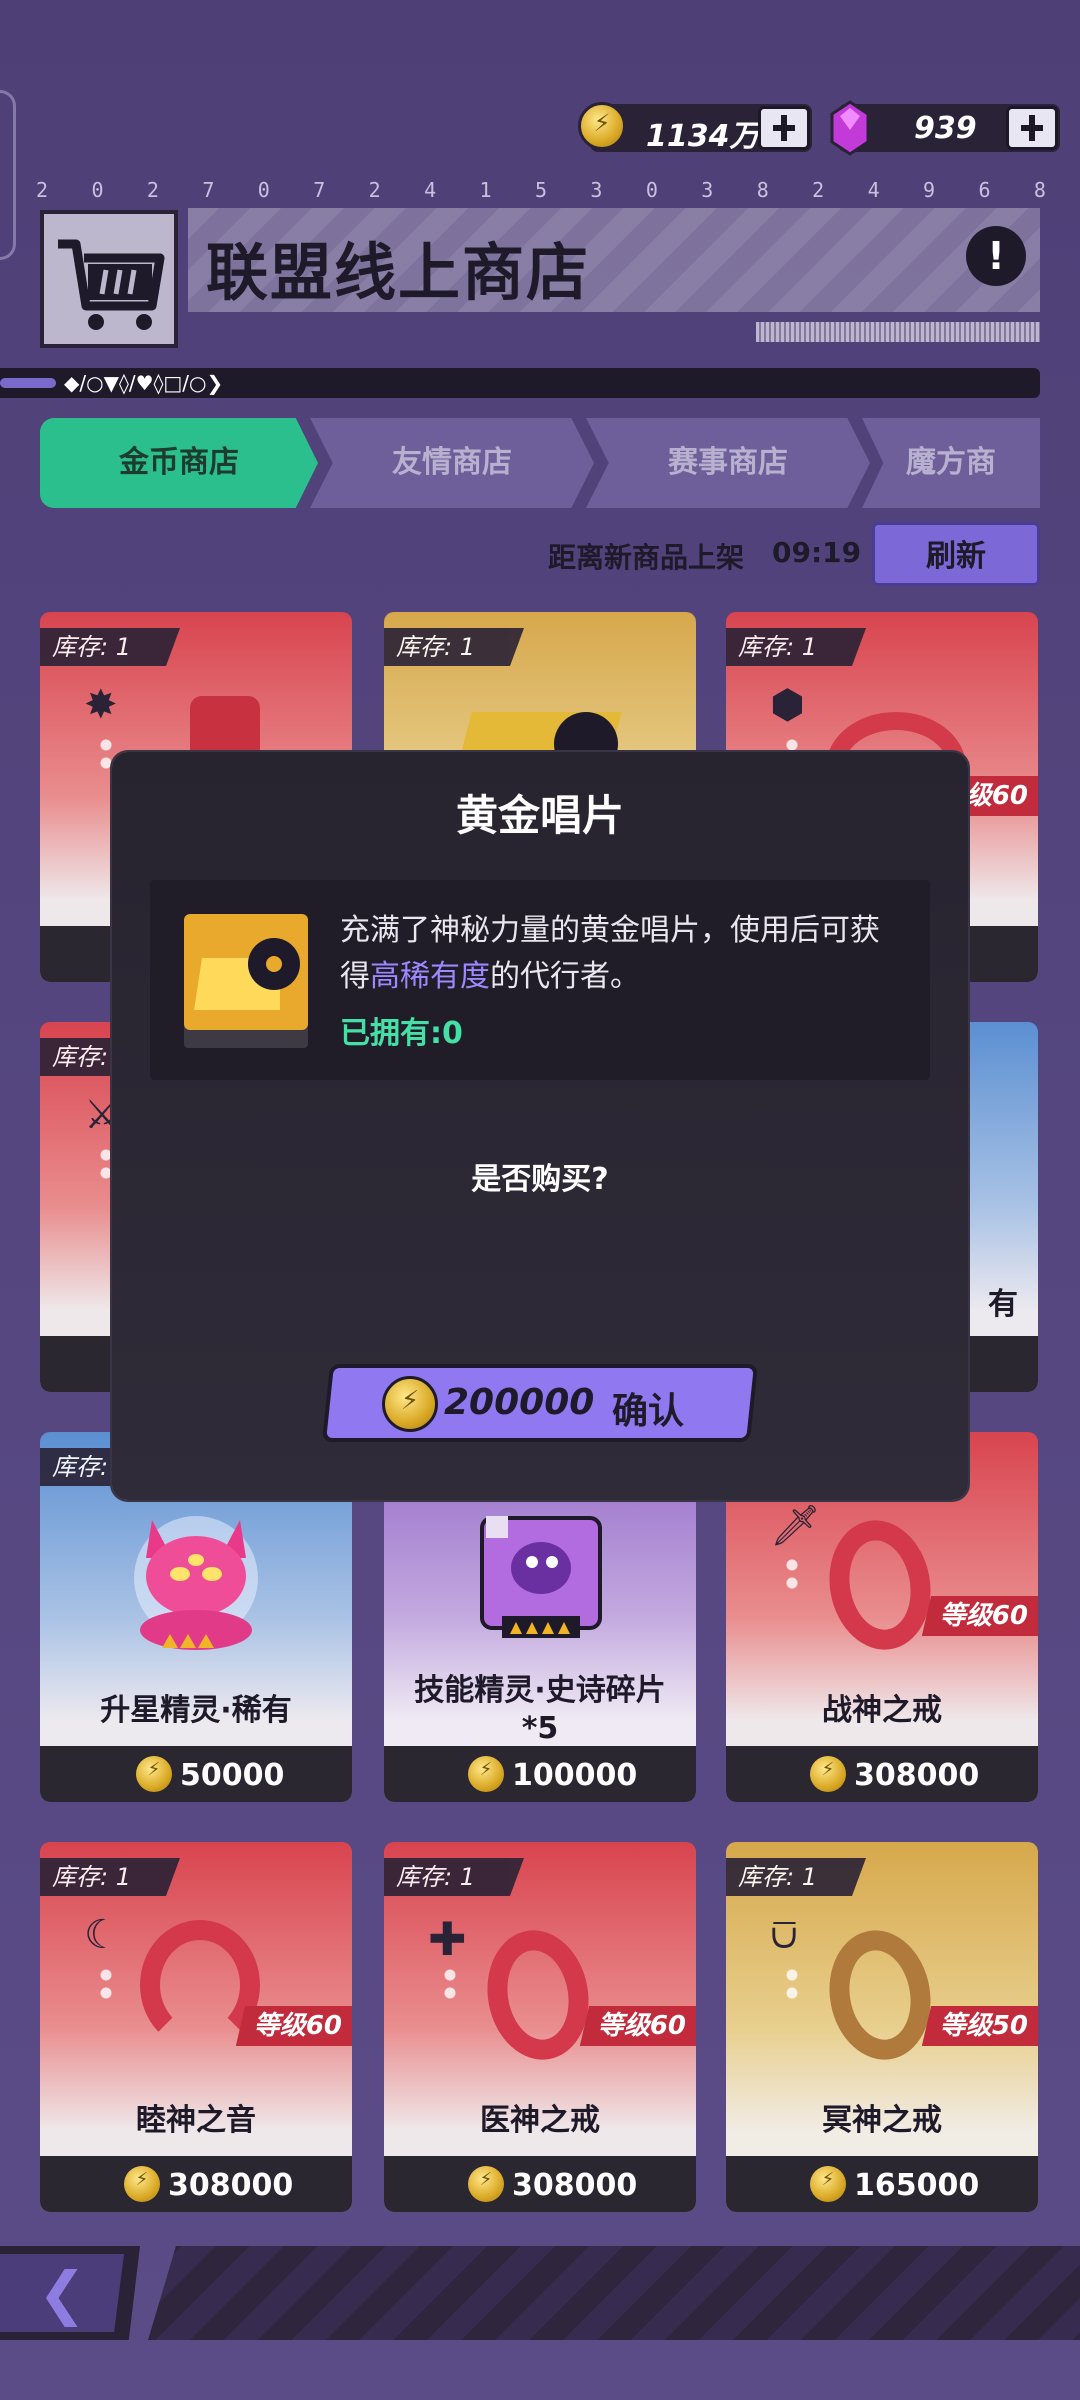 The height and width of the screenshot is (2400, 1080). Describe the element at coordinates (795, 1526) in the screenshot. I see `sword-icon: 🗡` at that location.